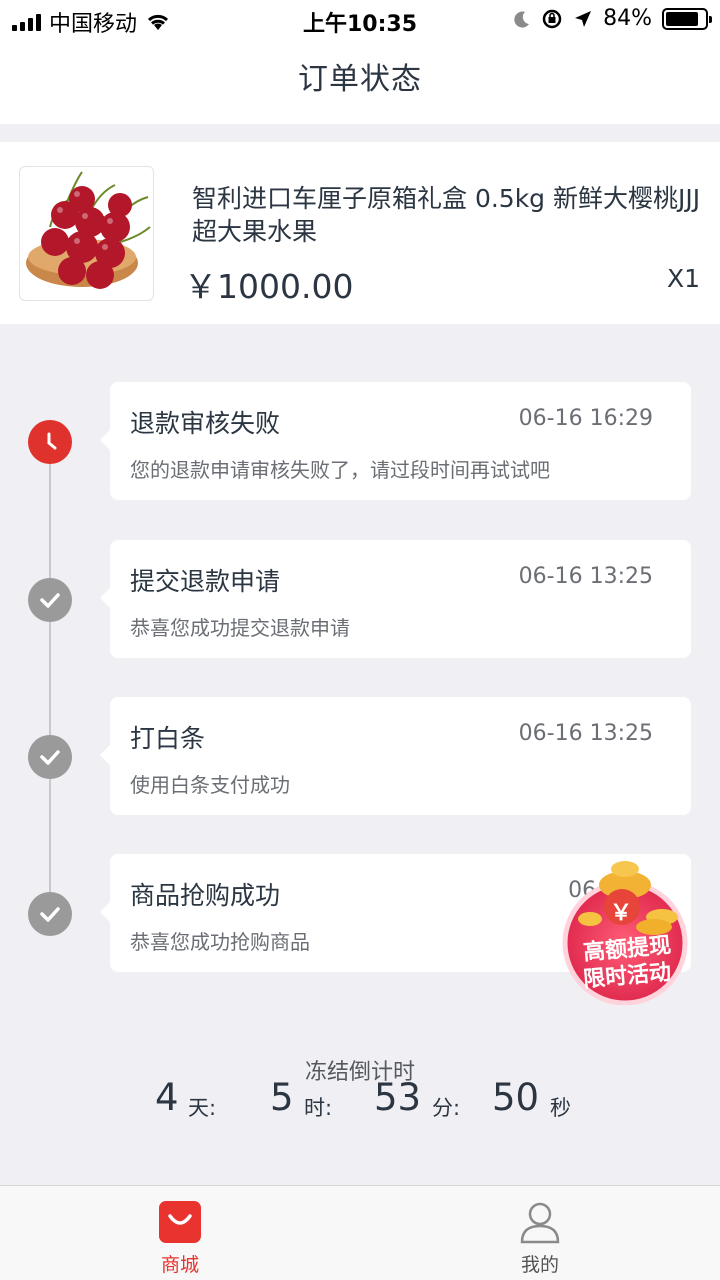 This screenshot has height=1280, width=720. I want to click on battery-fill, so click(682, 18).